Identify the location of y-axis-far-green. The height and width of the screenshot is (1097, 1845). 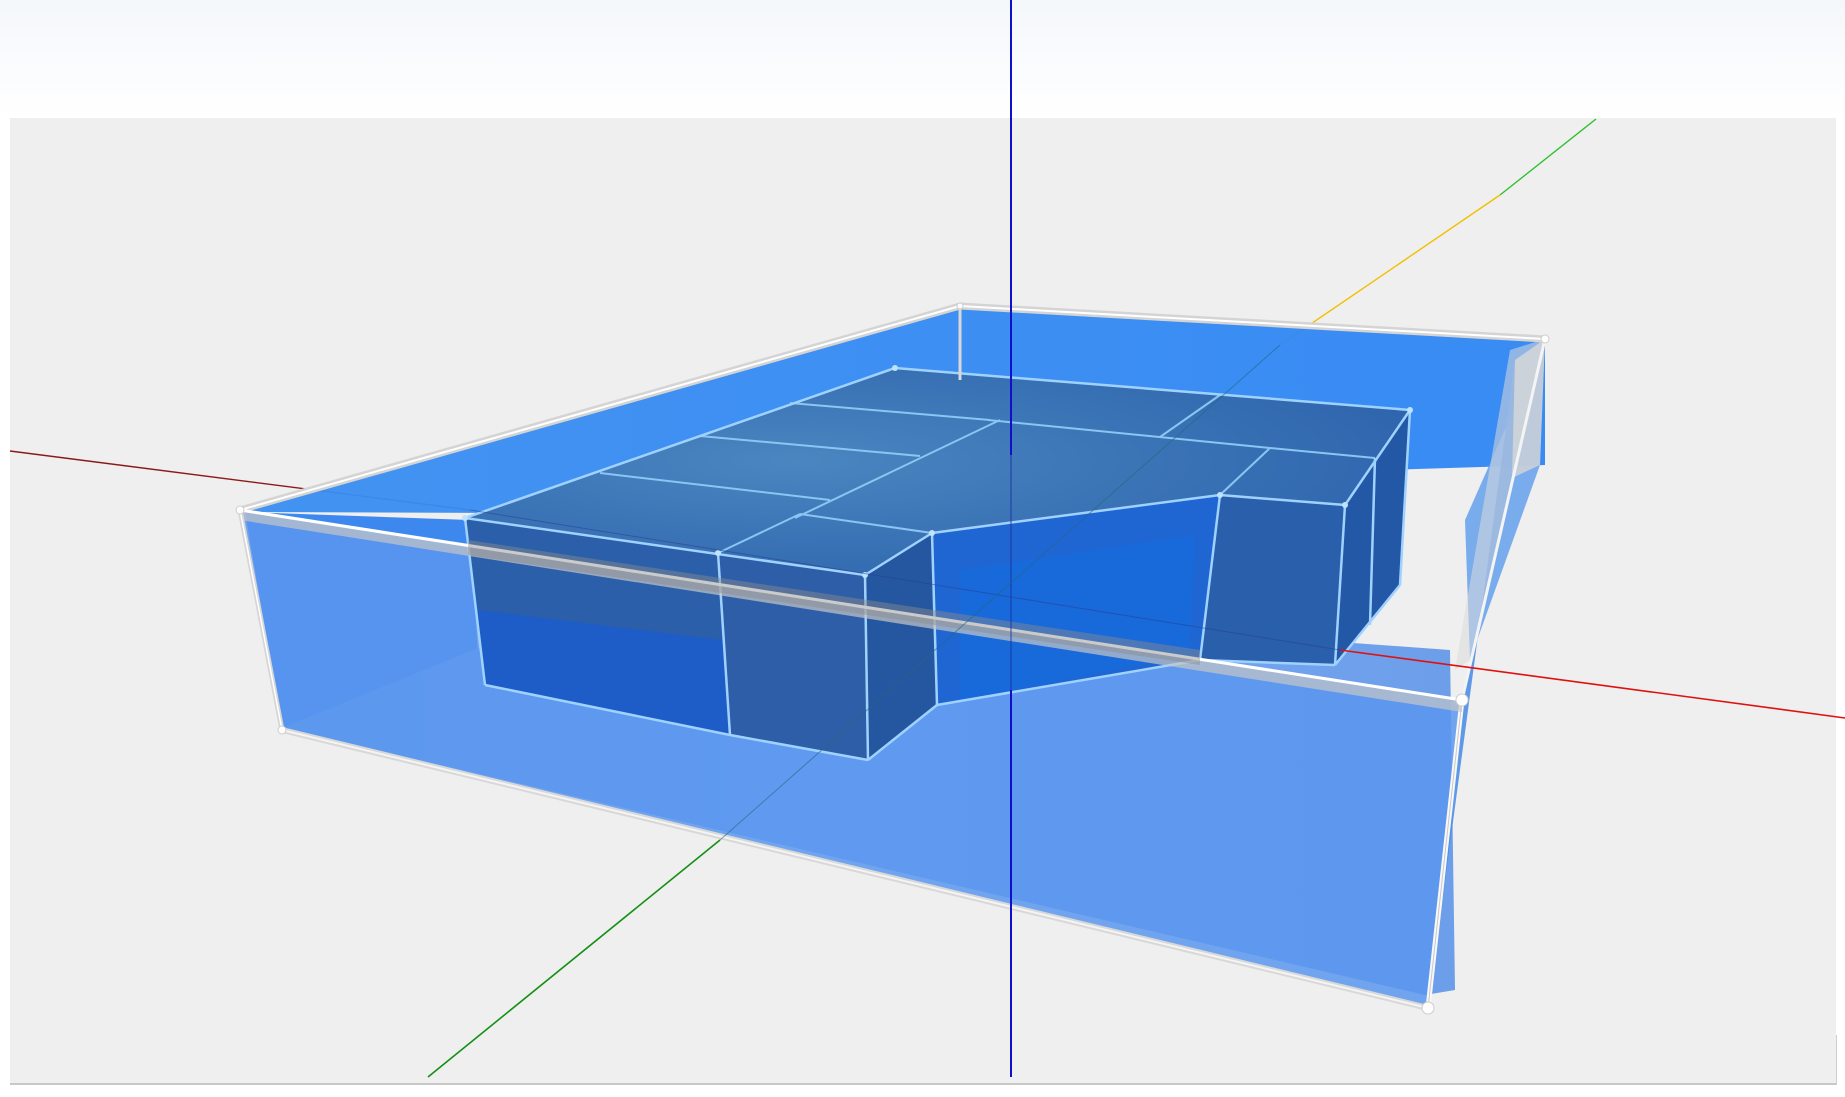
(1548, 157).